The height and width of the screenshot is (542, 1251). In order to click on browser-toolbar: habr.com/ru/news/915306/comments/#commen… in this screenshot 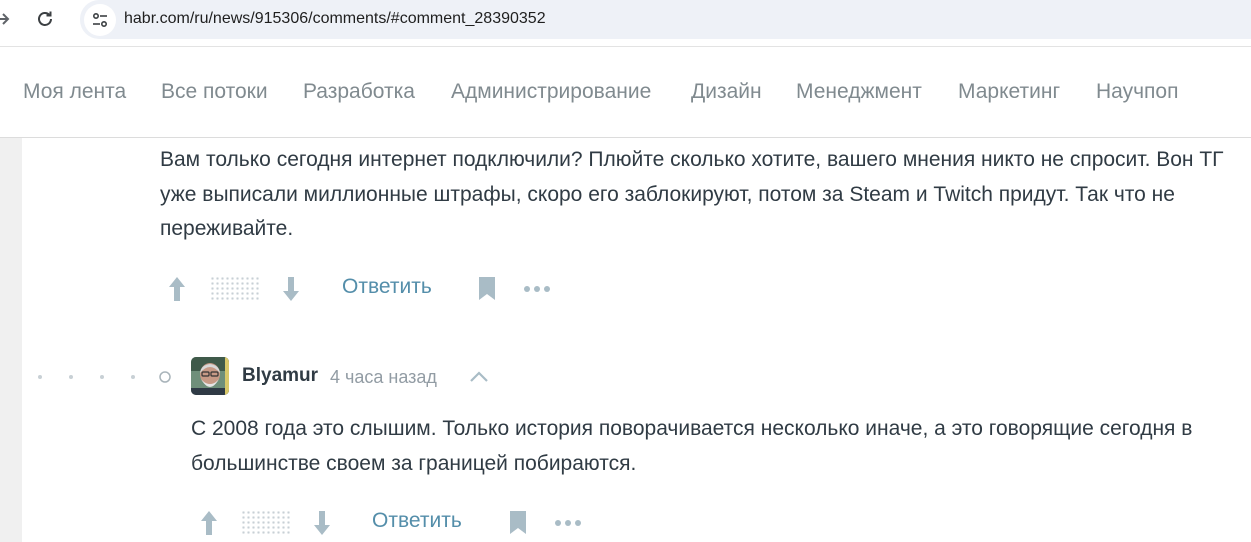, I will do `click(625, 23)`.